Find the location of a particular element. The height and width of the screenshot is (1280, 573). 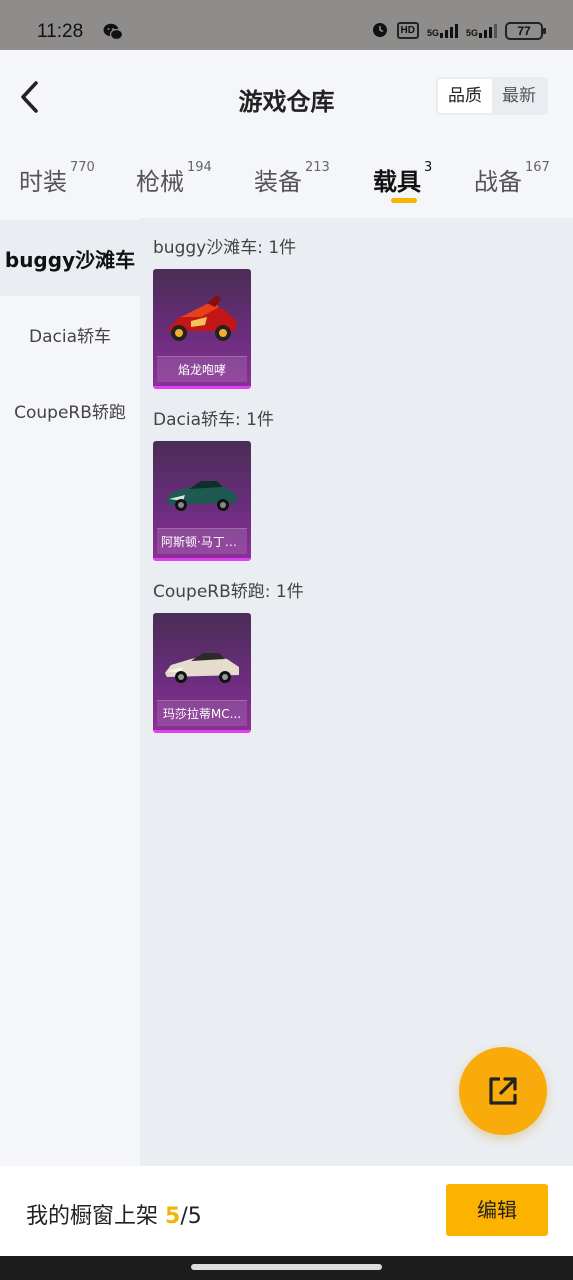

battery-icon: 77 is located at coordinates (525, 30).